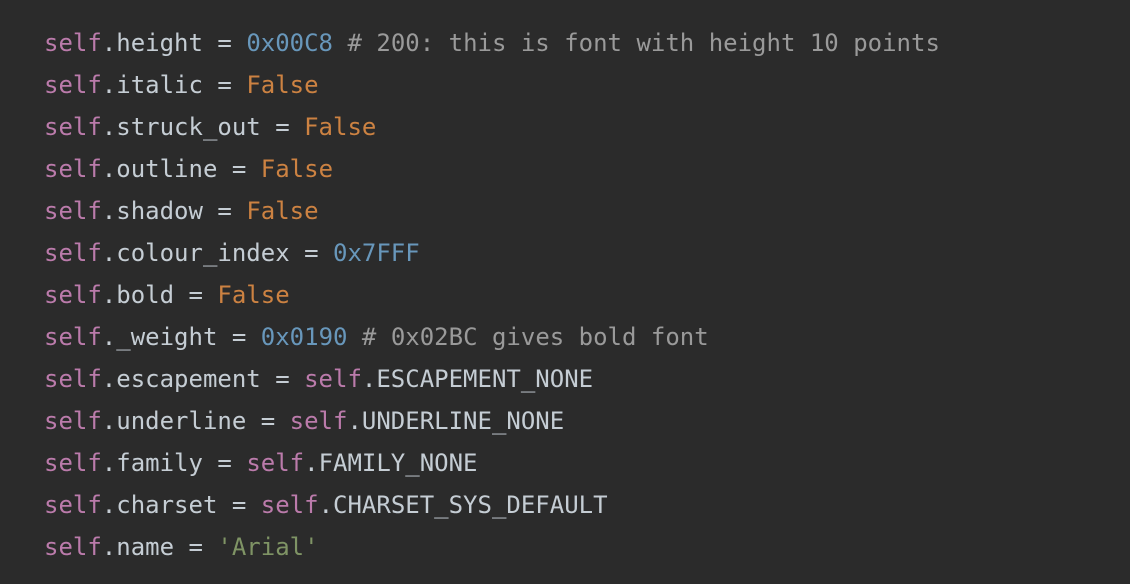  Describe the element at coordinates (188, 127) in the screenshot. I see `code-token: struck_out` at that location.